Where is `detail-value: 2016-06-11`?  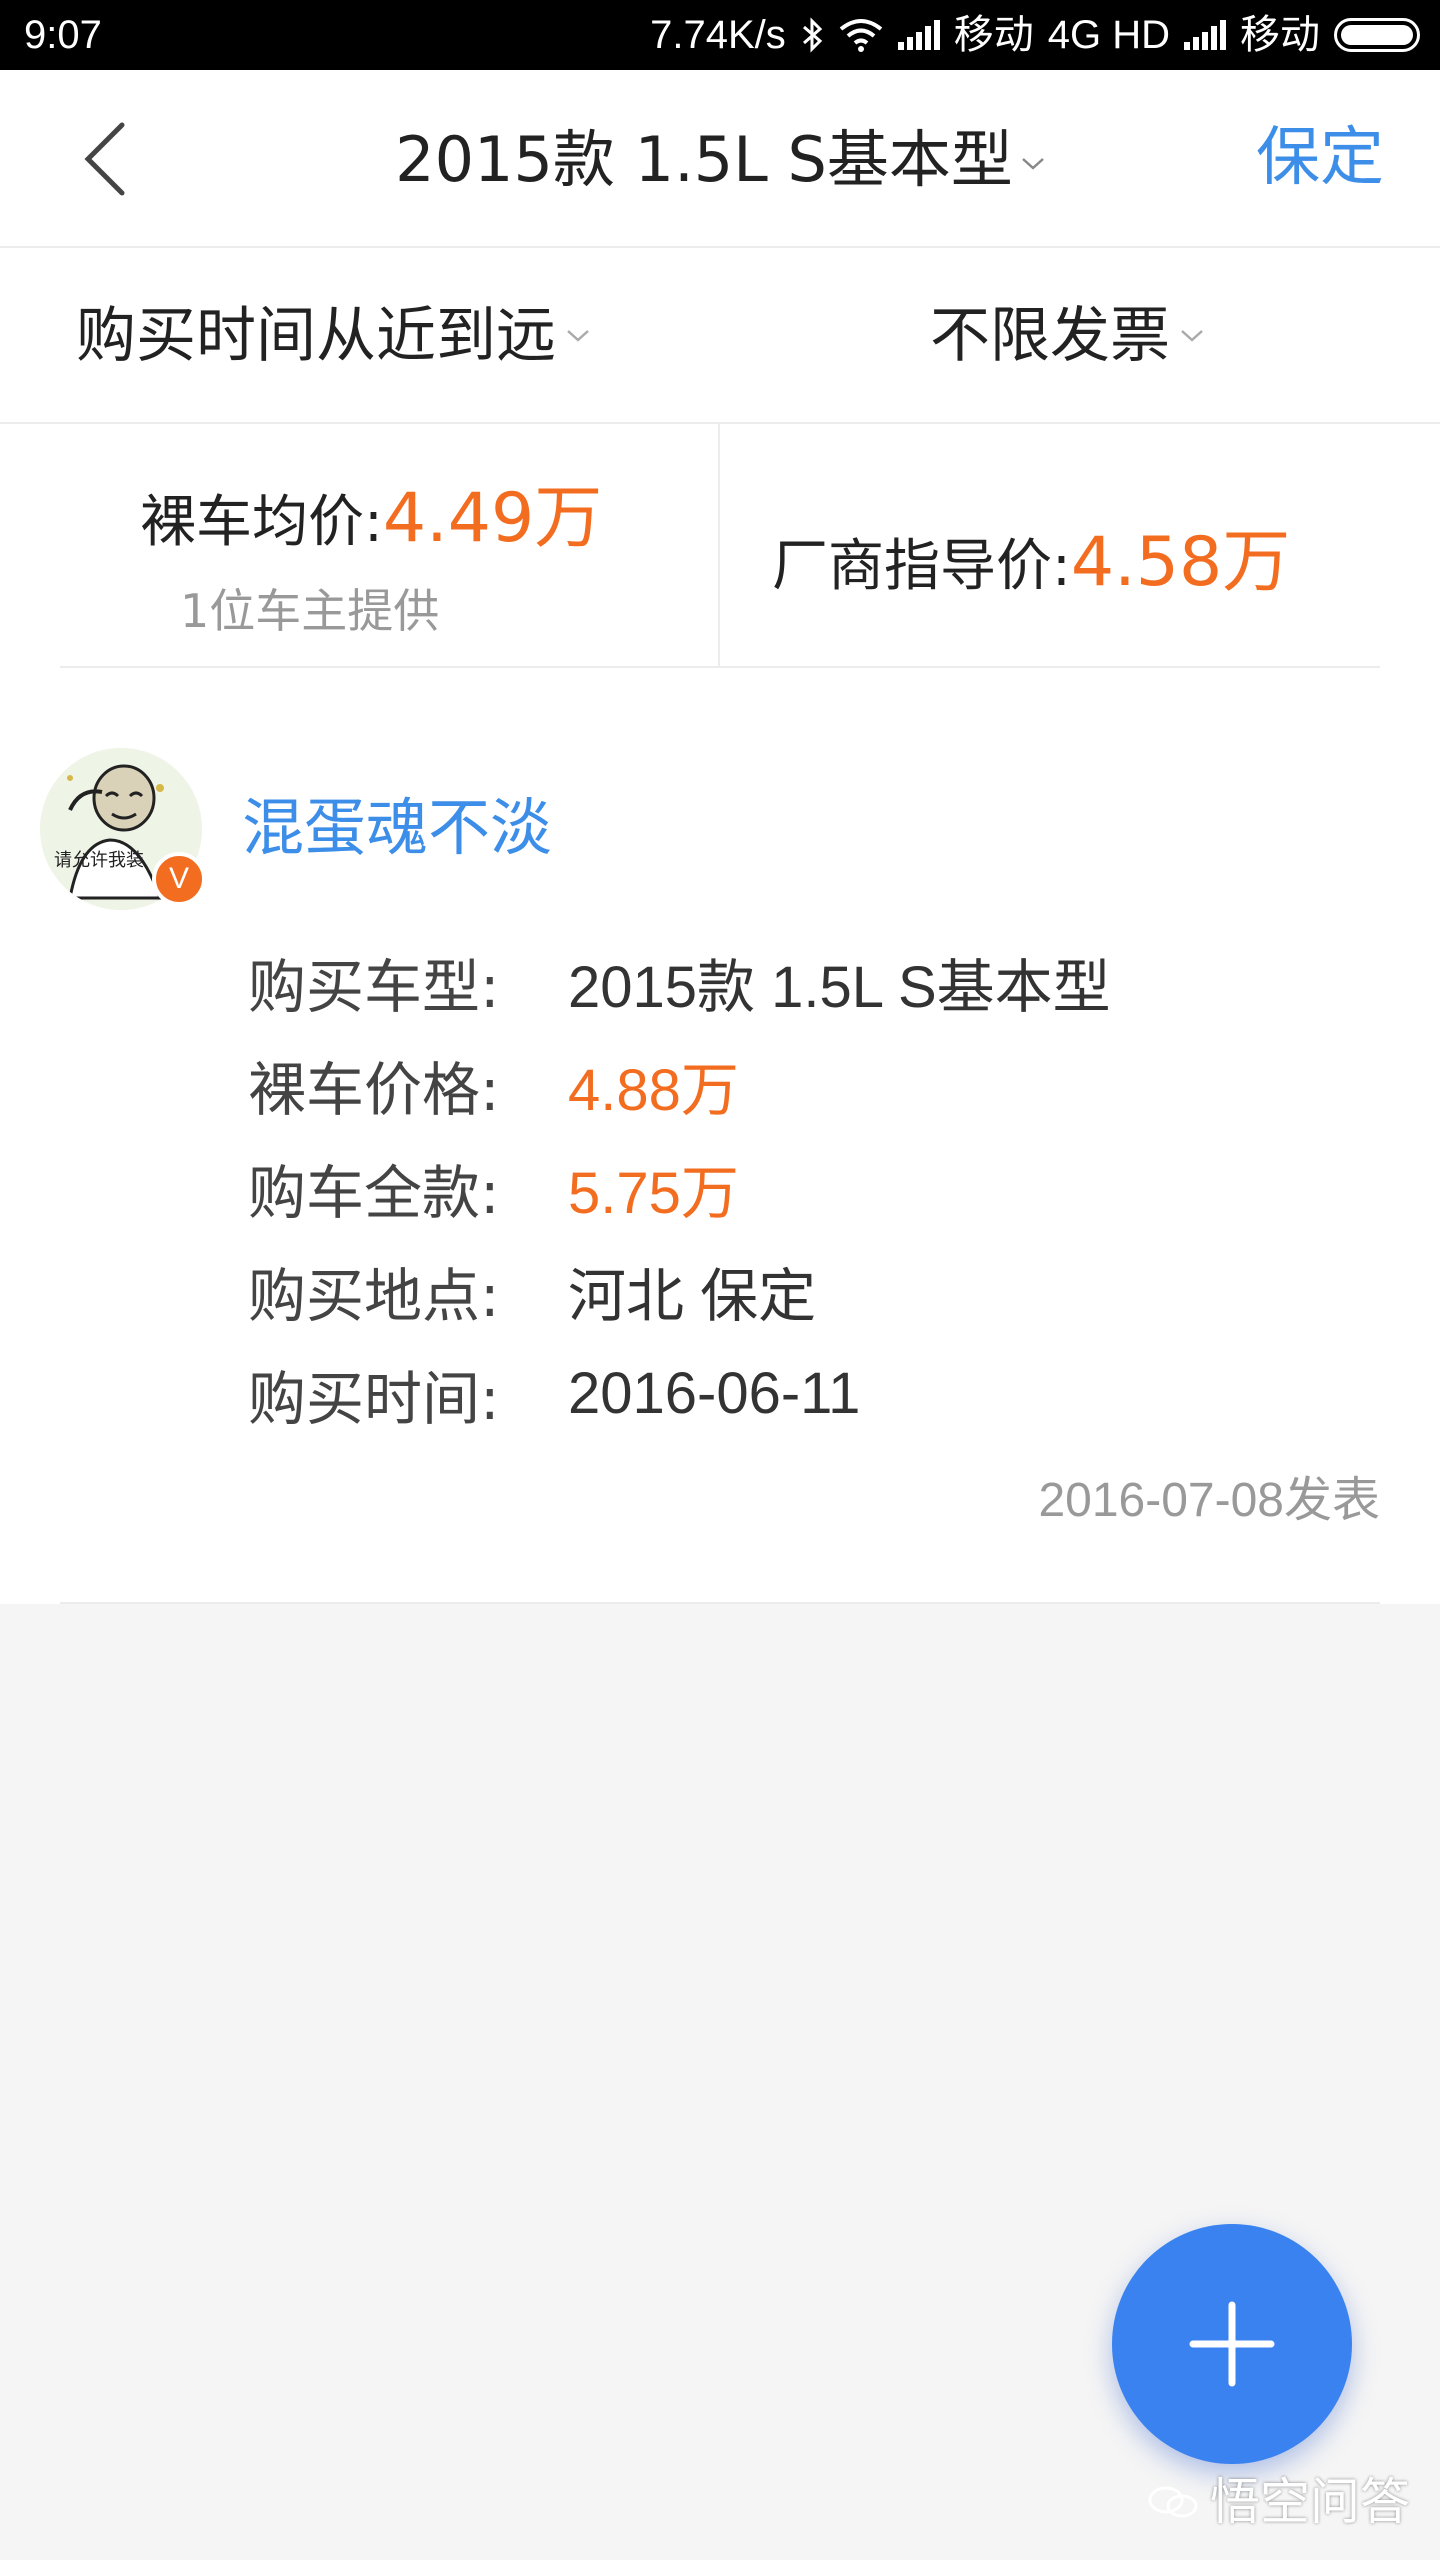 detail-value: 2016-06-11 is located at coordinates (714, 1393).